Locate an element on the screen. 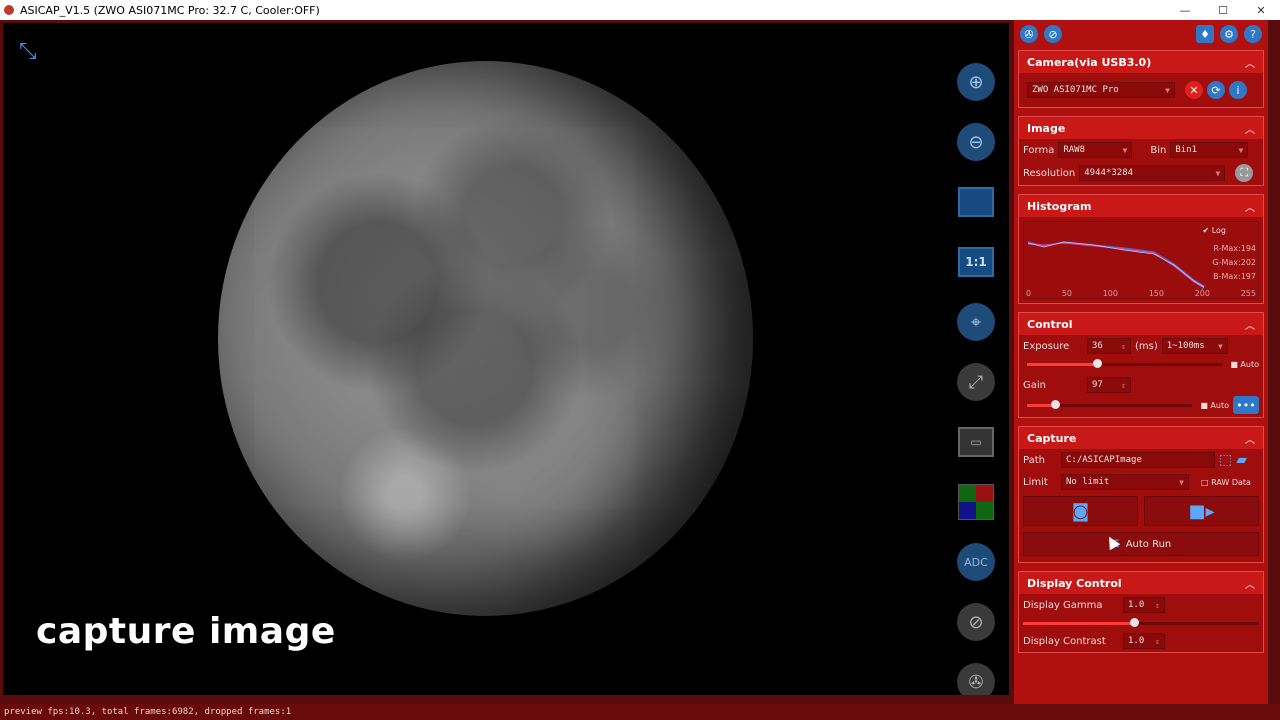 This screenshot has width=1280, height=720. exposure-unit: (ms) is located at coordinates (1146, 346).